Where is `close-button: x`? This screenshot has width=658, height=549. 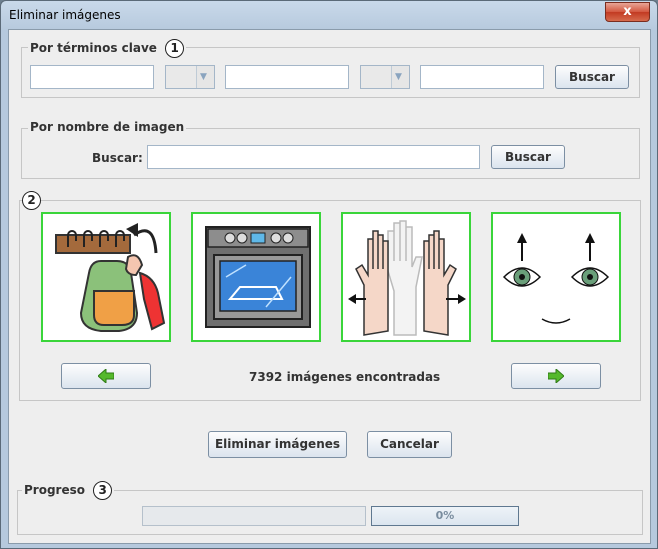
close-button: x is located at coordinates (627, 12).